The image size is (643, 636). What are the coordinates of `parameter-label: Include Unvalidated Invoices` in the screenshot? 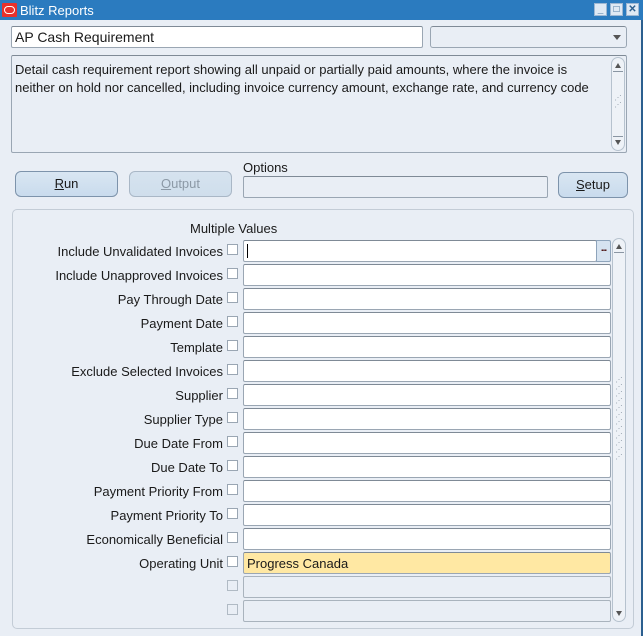 It's located at (140, 251).